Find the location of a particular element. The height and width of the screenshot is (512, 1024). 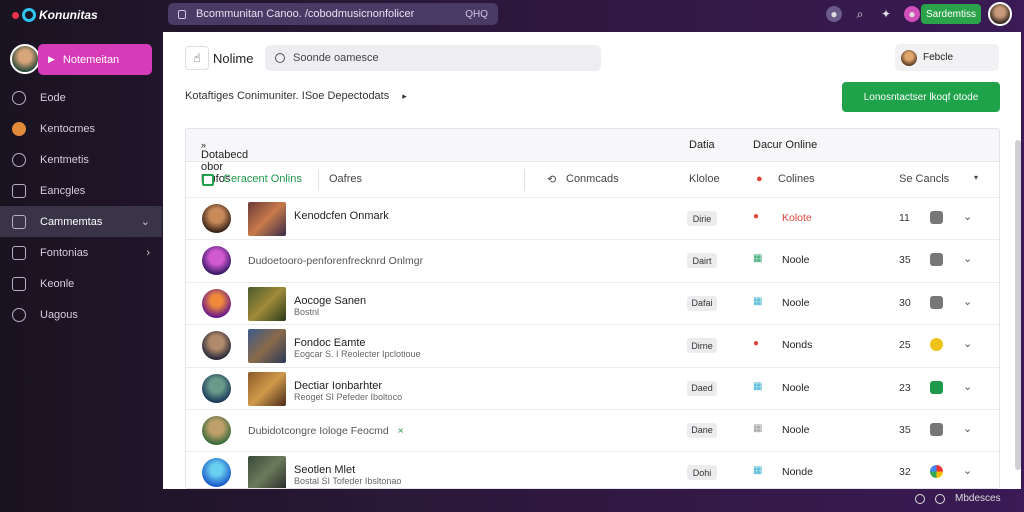

sidebar-profile is located at coordinates (25, 59).